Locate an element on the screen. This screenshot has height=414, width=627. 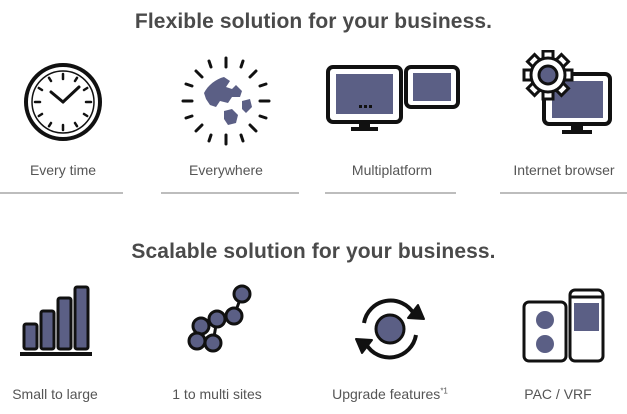
feature-label: Upgrade features*1 is located at coordinates (390, 394).